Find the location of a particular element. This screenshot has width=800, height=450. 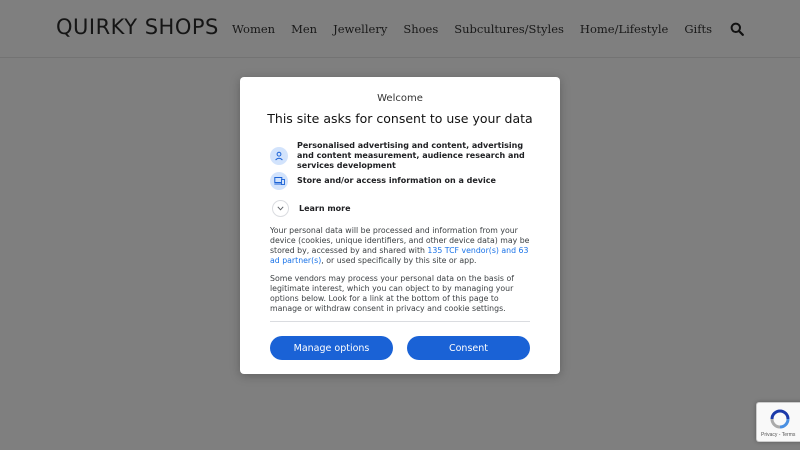

learn-more-toggle: Learn more is located at coordinates (311, 208).